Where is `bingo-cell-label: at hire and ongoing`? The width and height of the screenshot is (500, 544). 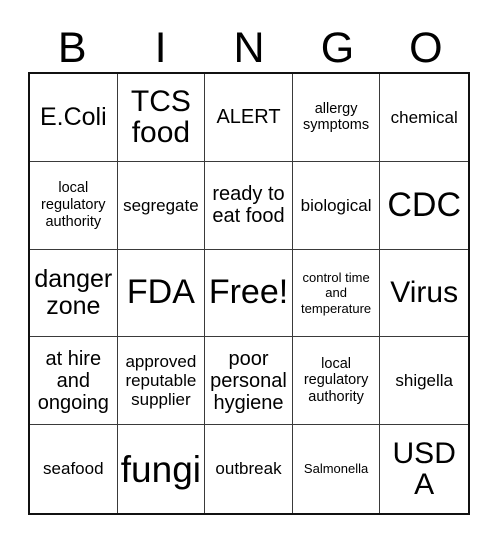
bingo-cell-label: at hire and ongoing is located at coordinates (73, 380).